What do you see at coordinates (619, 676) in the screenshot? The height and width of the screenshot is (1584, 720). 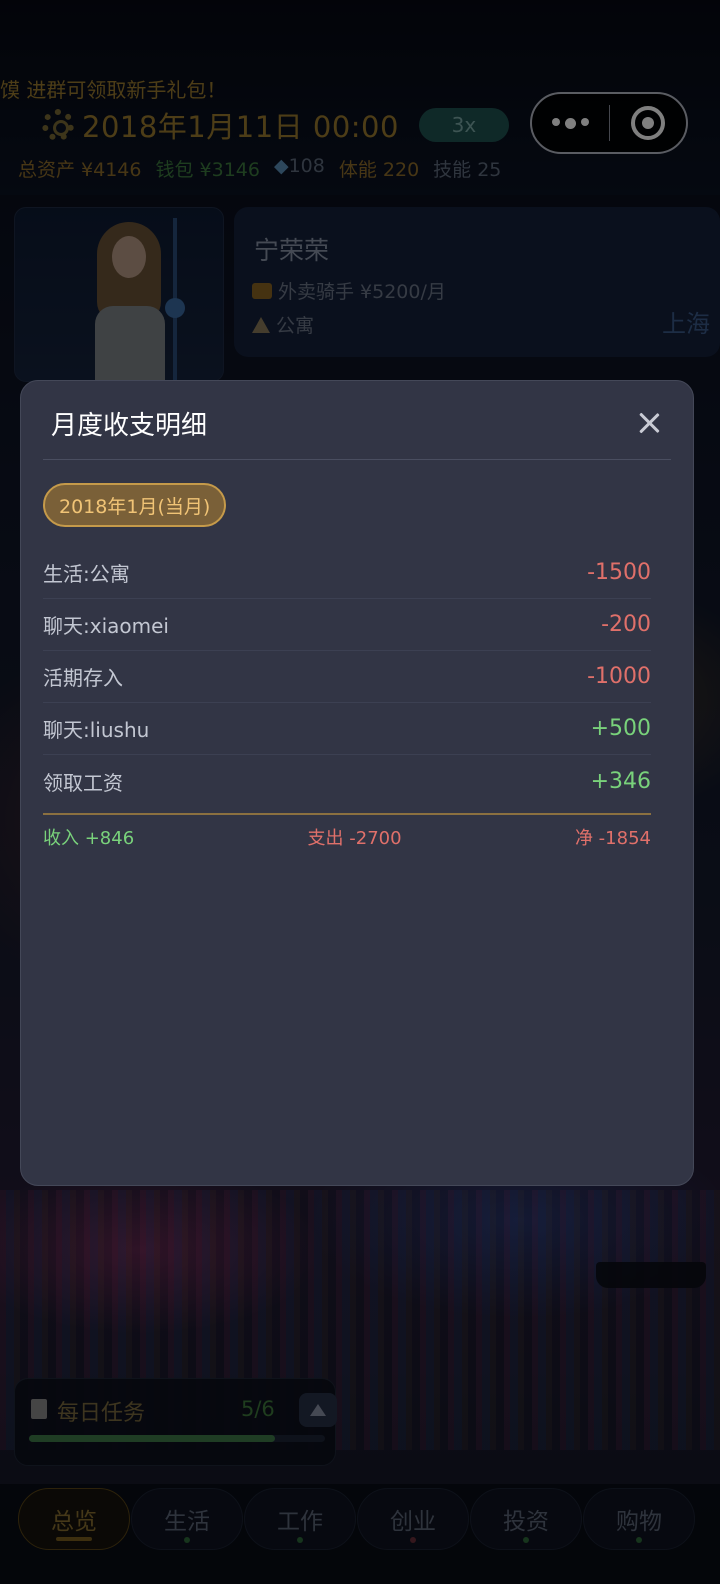 I see `statement-row-amount: -1000` at bounding box center [619, 676].